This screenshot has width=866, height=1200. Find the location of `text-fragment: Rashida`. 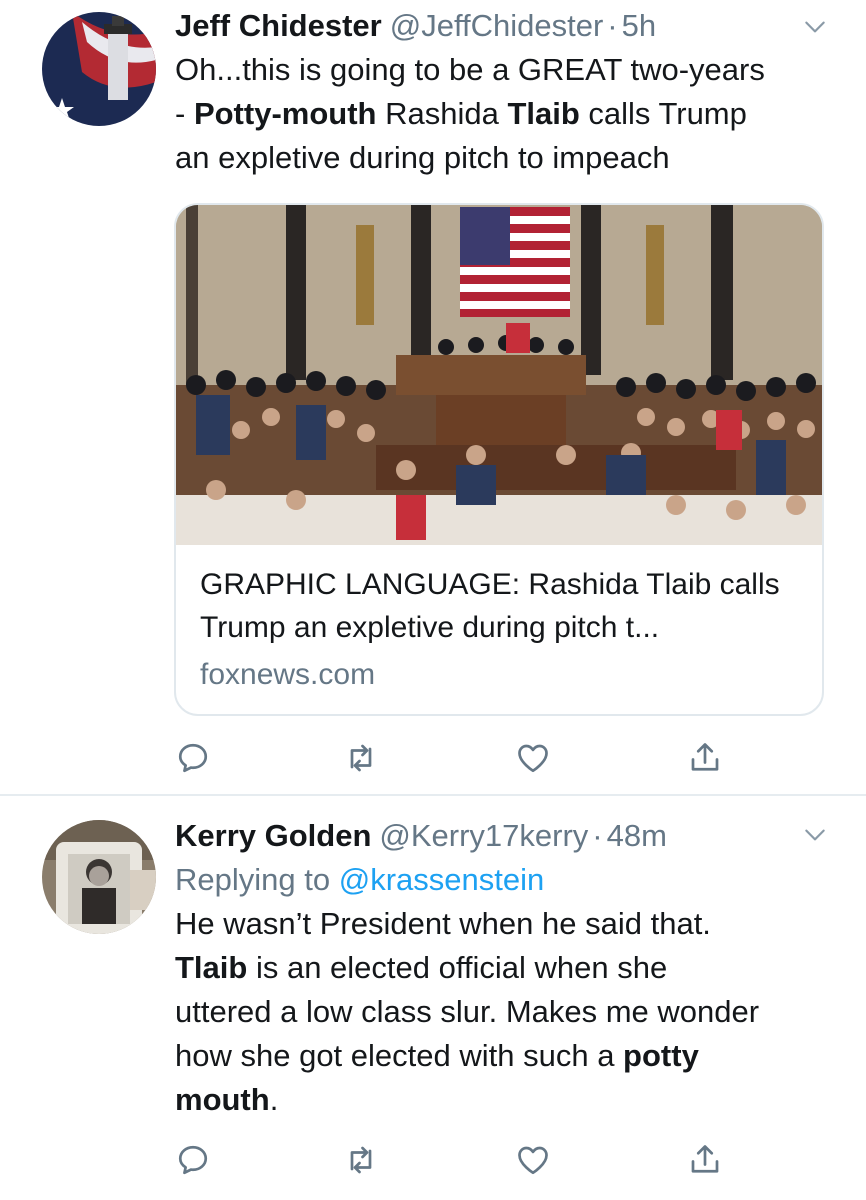

text-fragment: Rashida is located at coordinates (442, 113).